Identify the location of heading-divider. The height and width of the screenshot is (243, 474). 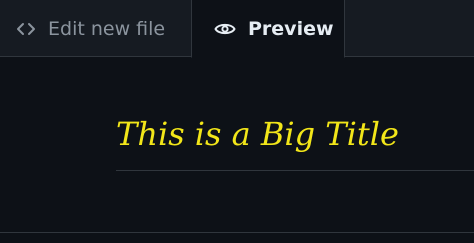
(295, 170).